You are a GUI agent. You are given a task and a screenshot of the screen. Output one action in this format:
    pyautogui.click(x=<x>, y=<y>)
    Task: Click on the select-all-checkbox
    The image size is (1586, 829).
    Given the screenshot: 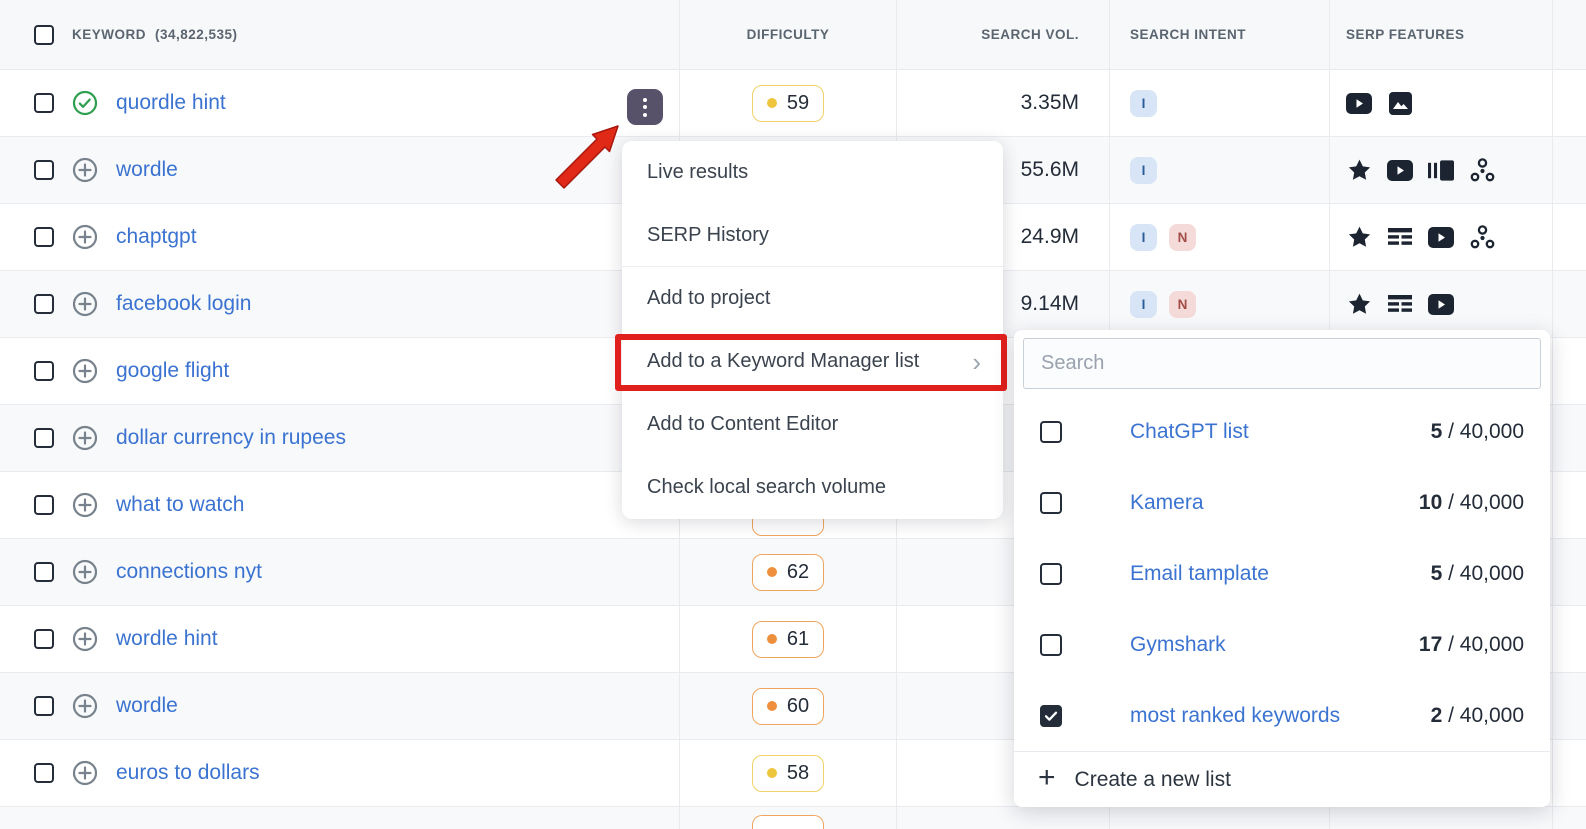 What is the action you would take?
    pyautogui.click(x=44, y=34)
    